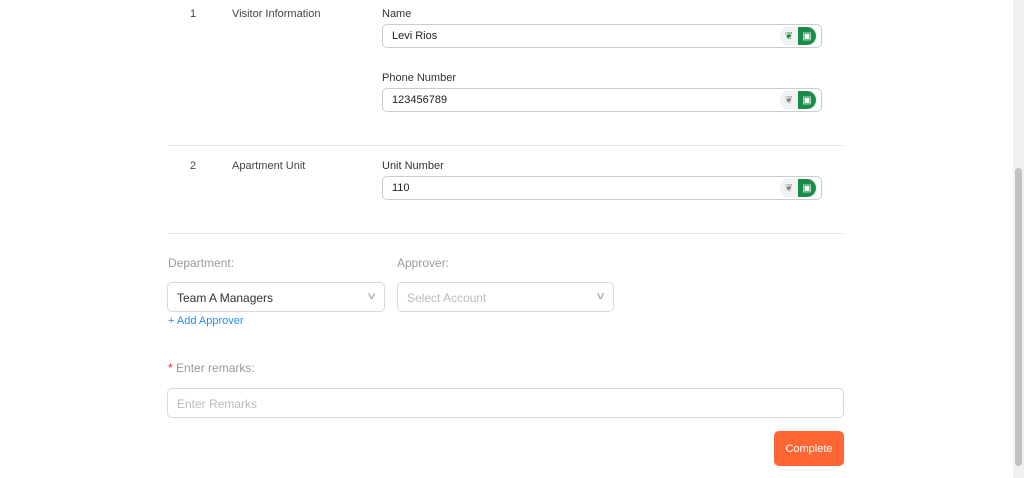 This screenshot has height=478, width=1024. I want to click on remarks-label: Enter remarks:, so click(215, 368).